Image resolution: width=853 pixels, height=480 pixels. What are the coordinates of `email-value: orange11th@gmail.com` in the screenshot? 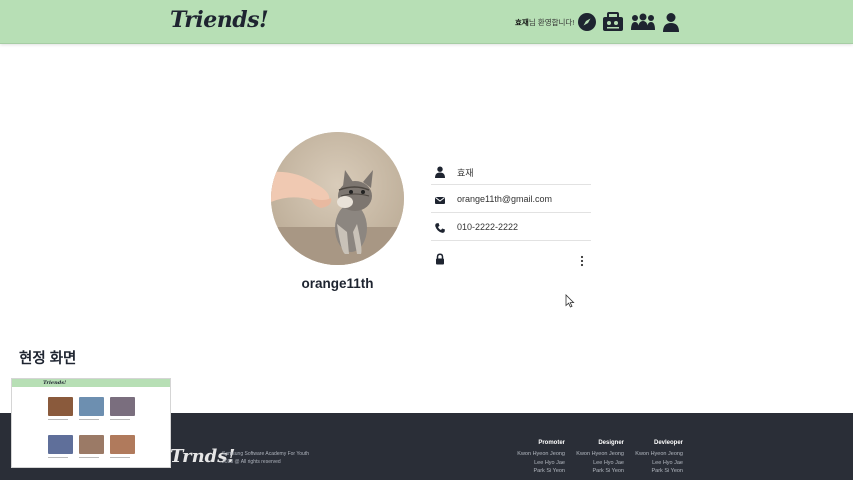 It's located at (505, 199).